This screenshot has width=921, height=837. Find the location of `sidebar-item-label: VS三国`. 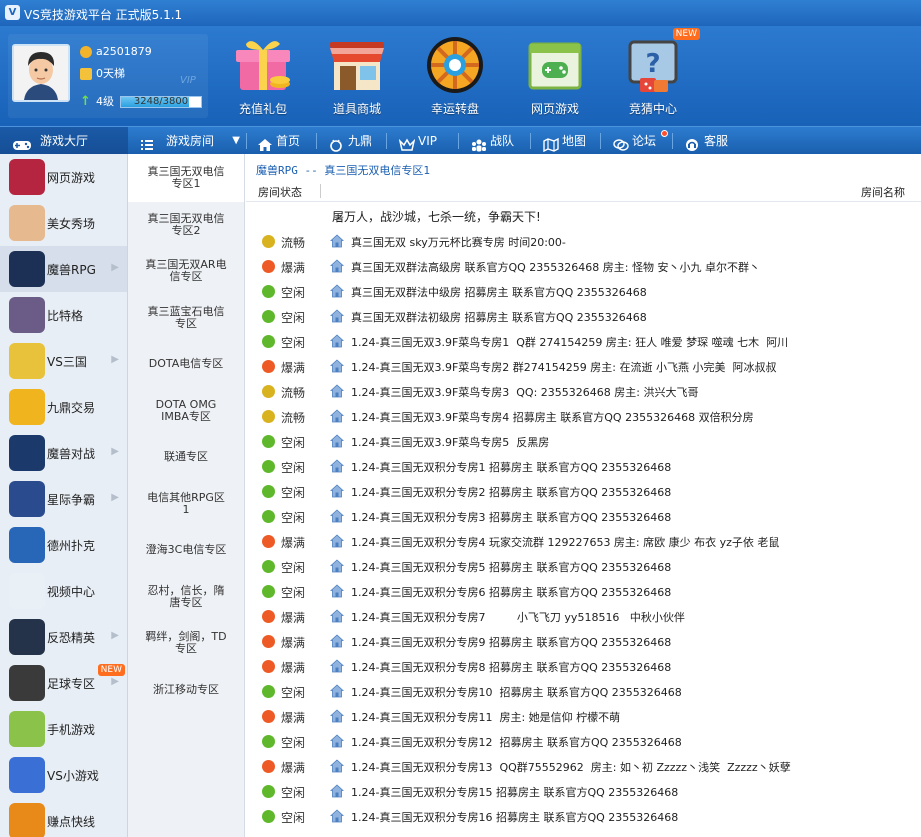

sidebar-item-label: VS三国 is located at coordinates (67, 362).